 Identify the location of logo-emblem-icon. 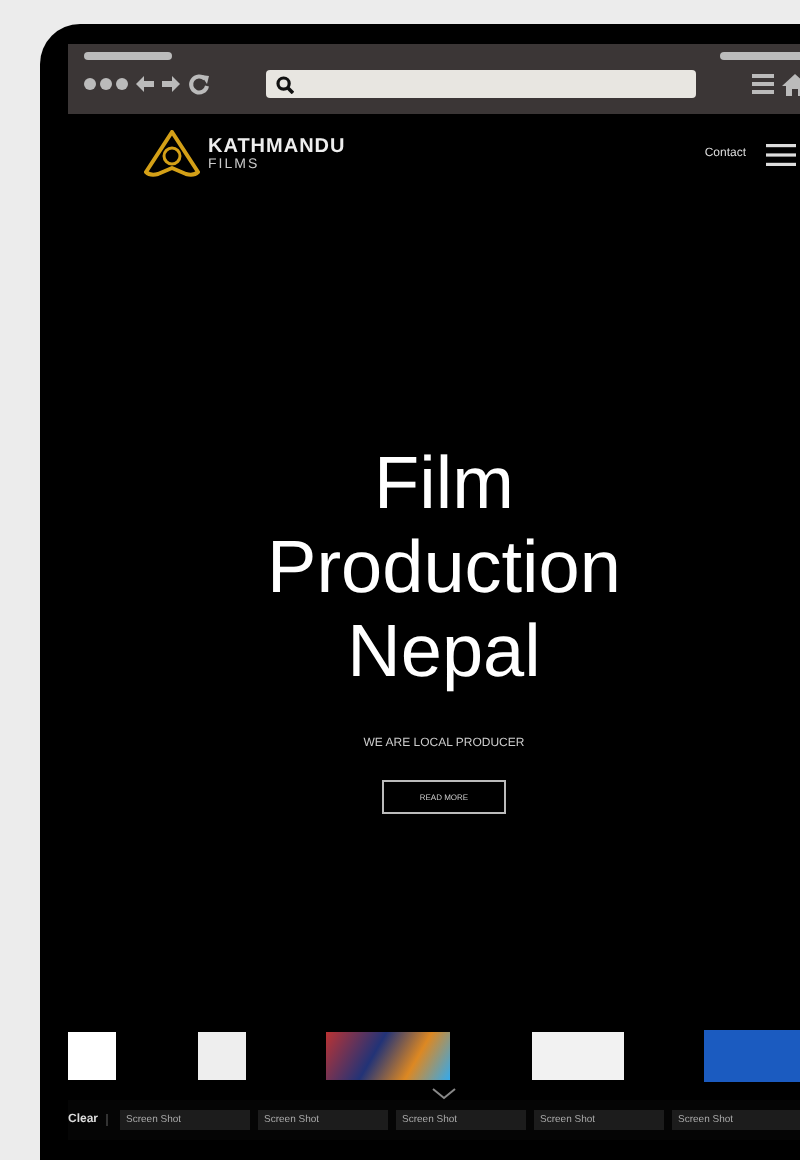
(172, 154).